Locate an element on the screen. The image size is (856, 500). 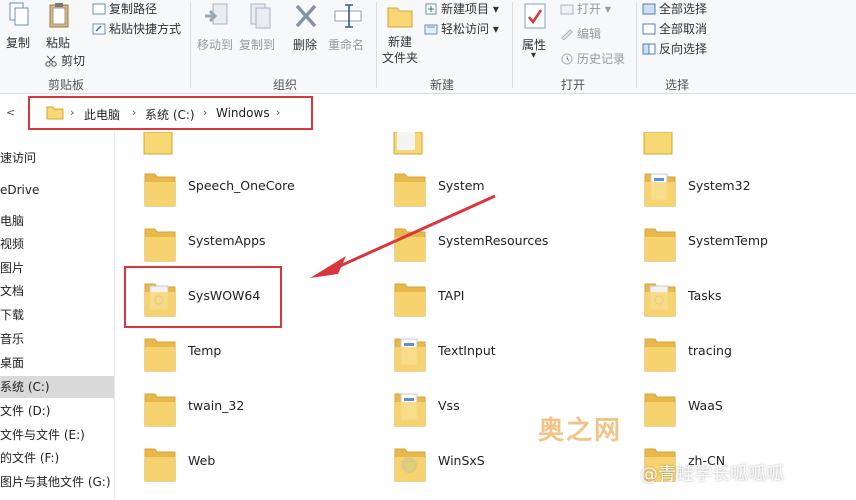
folder-item: twain_32 is located at coordinates (253, 412).